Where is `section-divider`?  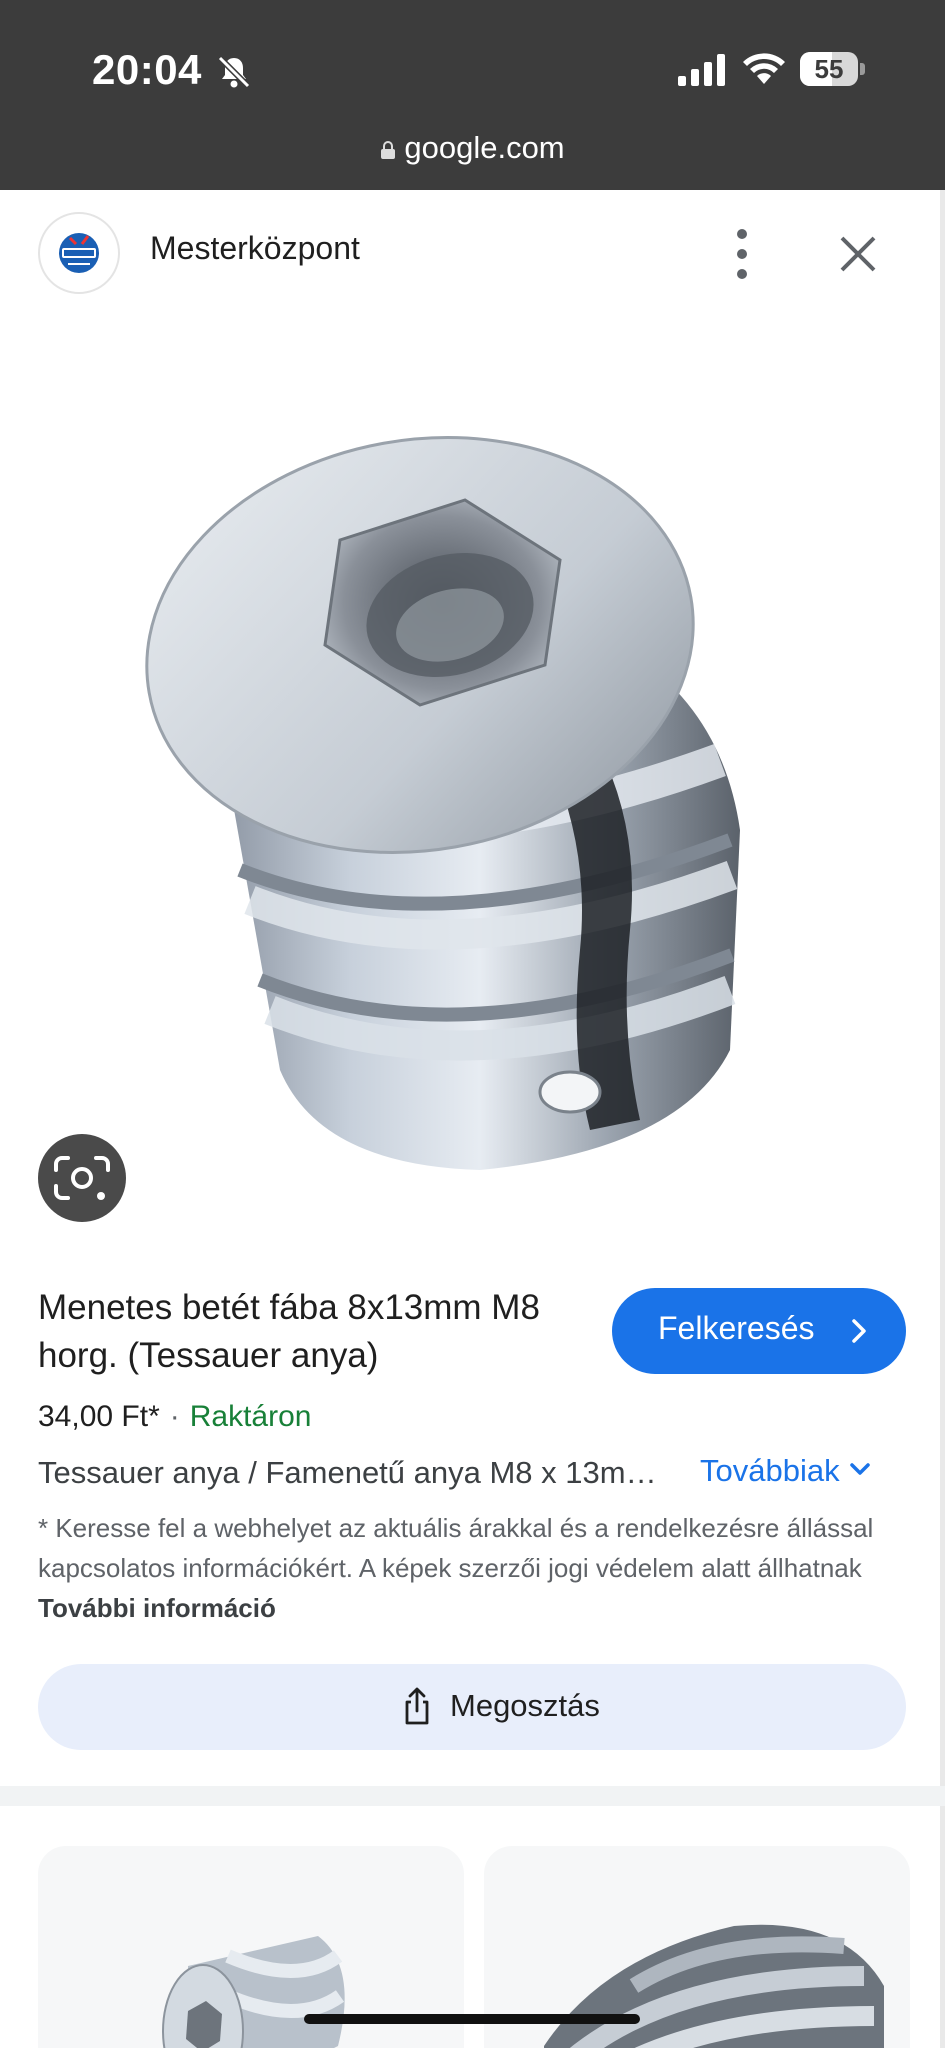 section-divider is located at coordinates (472, 1796).